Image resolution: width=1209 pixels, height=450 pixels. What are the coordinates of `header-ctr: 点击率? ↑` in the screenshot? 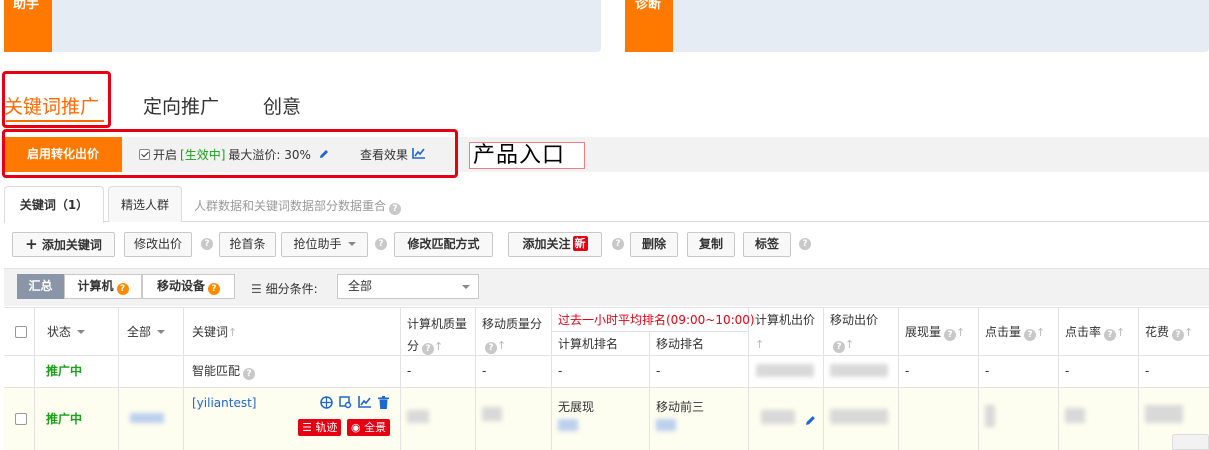 It's located at (1095, 332).